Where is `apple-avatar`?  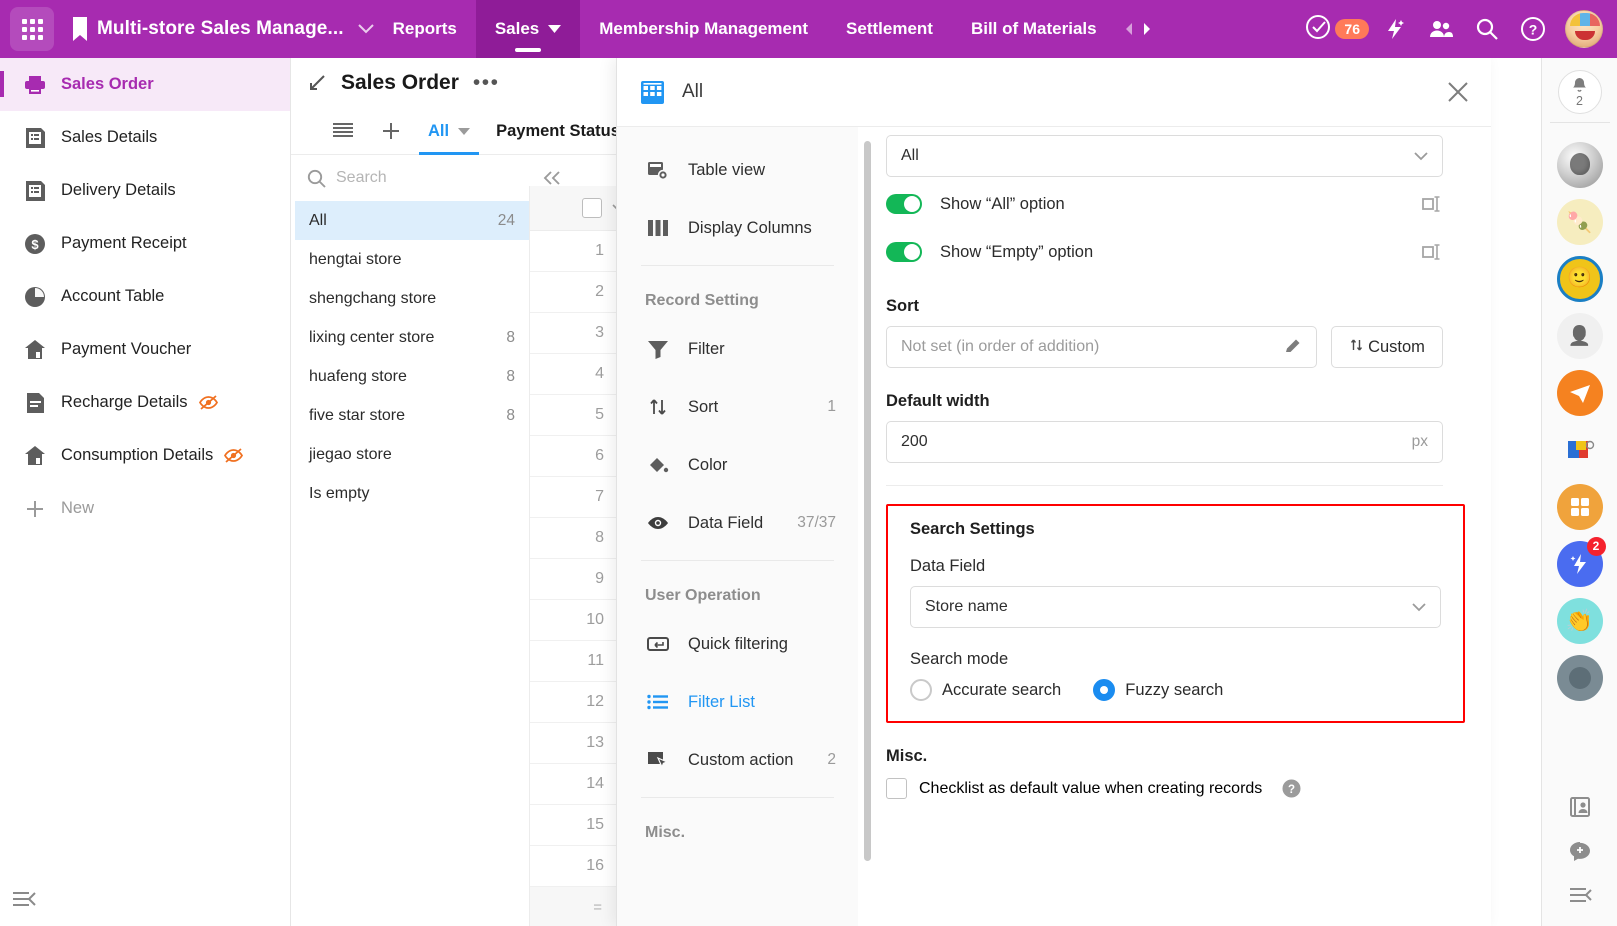 apple-avatar is located at coordinates (1579, 165).